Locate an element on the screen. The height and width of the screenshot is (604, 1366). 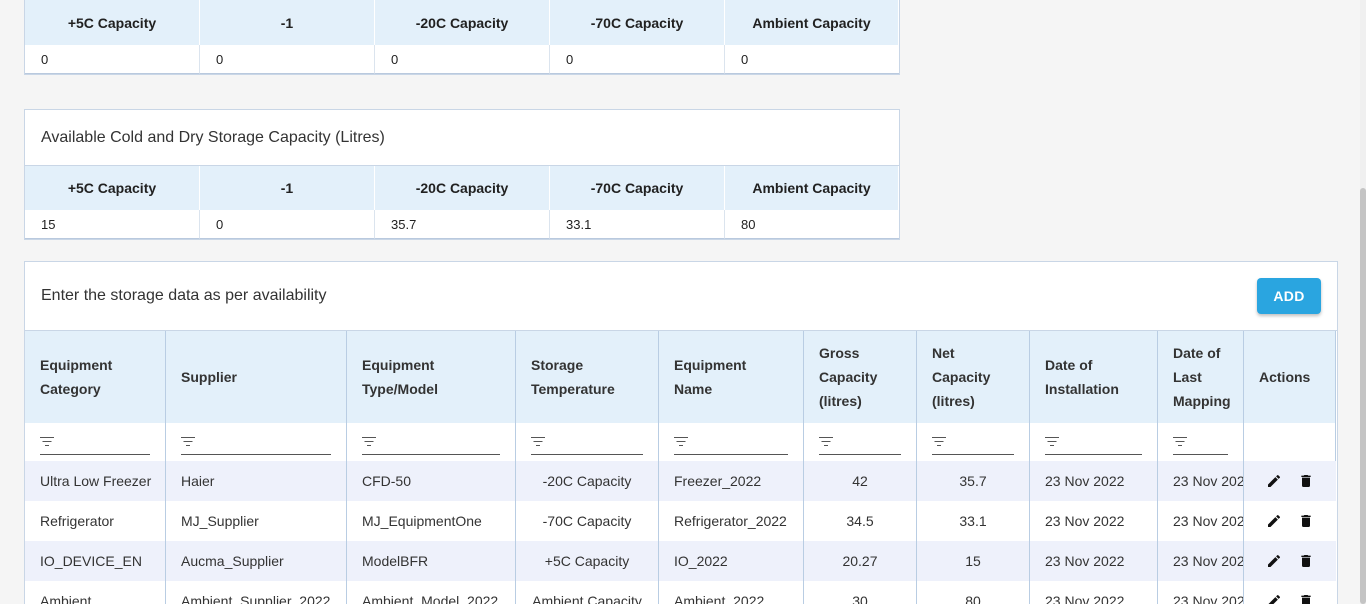
header-line: Supplier is located at coordinates (209, 377).